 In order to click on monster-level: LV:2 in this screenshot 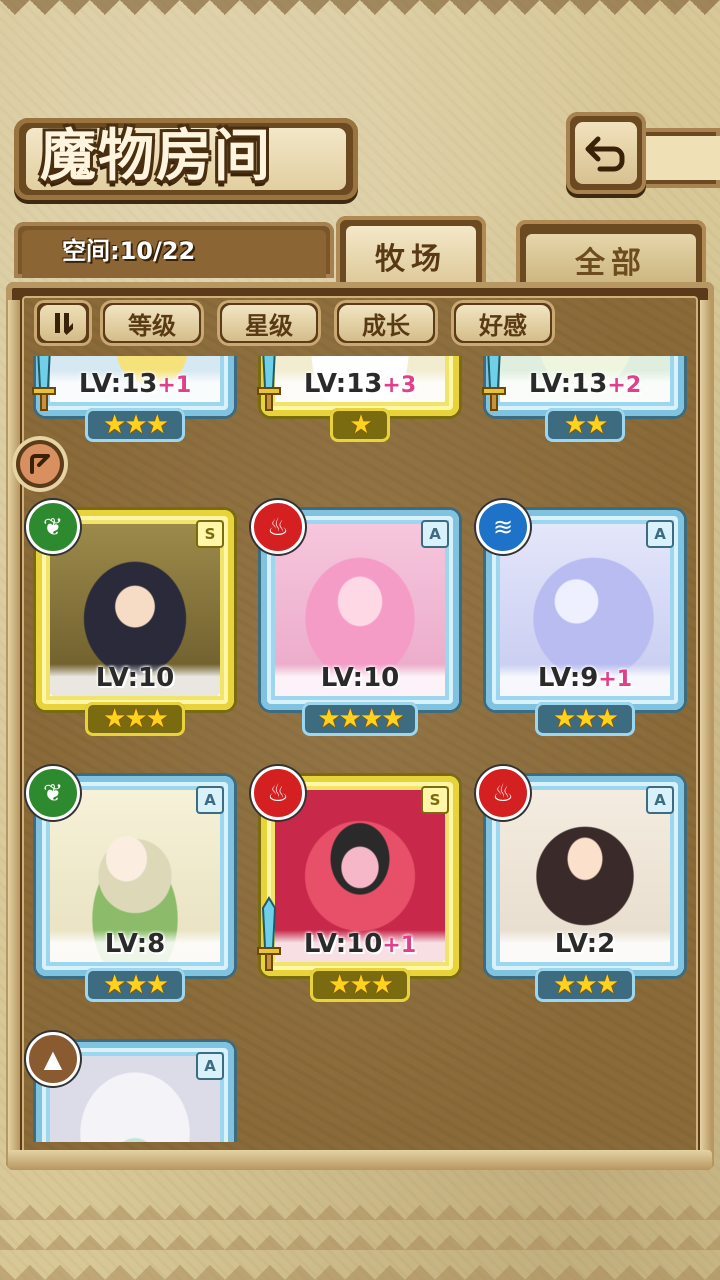, I will do `click(585, 944)`.